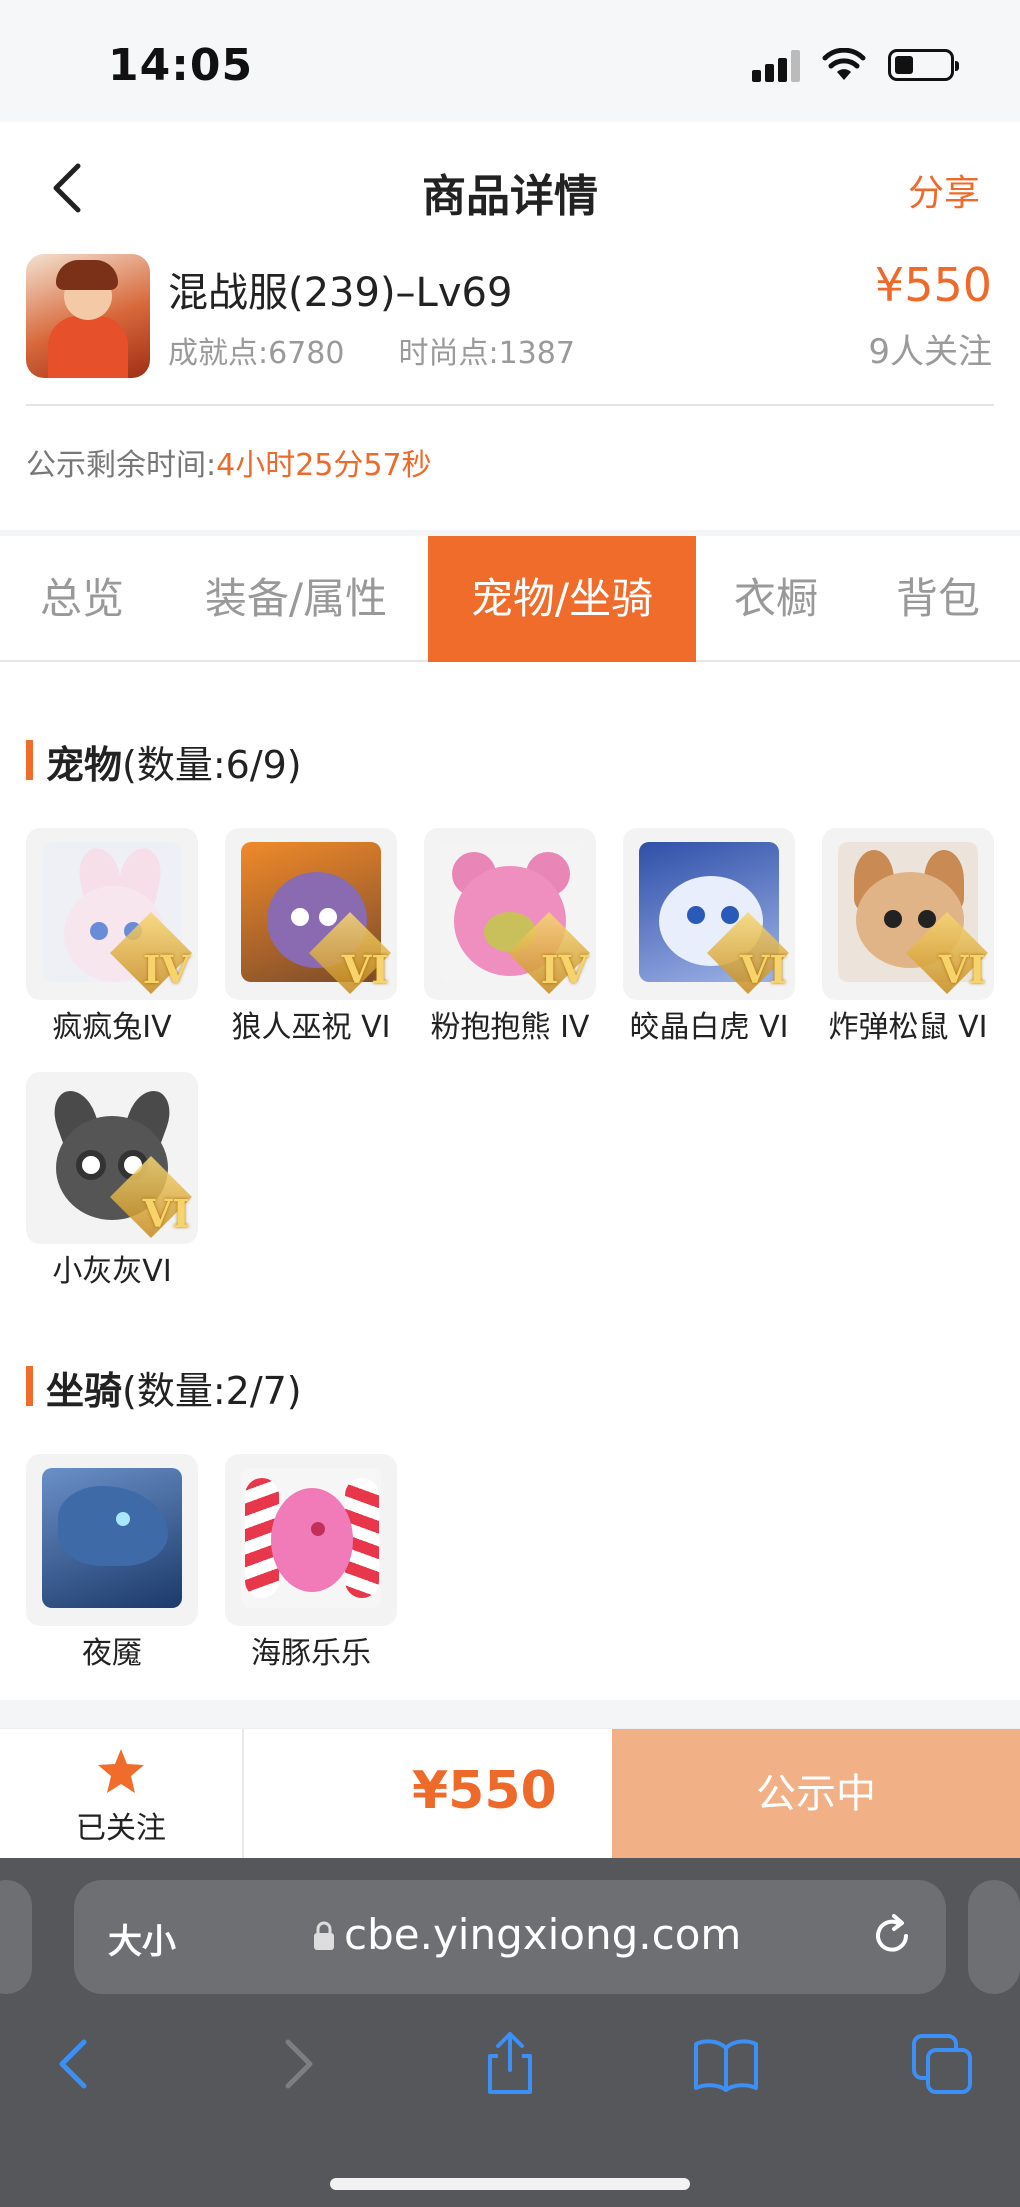  What do you see at coordinates (816, 1794) in the screenshot?
I see `public-status-button: 公示中` at bounding box center [816, 1794].